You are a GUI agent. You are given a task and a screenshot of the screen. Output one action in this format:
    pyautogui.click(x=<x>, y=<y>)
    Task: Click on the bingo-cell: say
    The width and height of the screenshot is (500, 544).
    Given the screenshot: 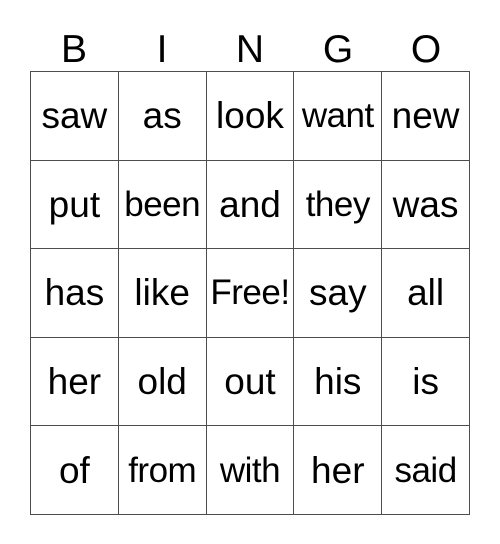 What is the action you would take?
    pyautogui.click(x=338, y=293)
    